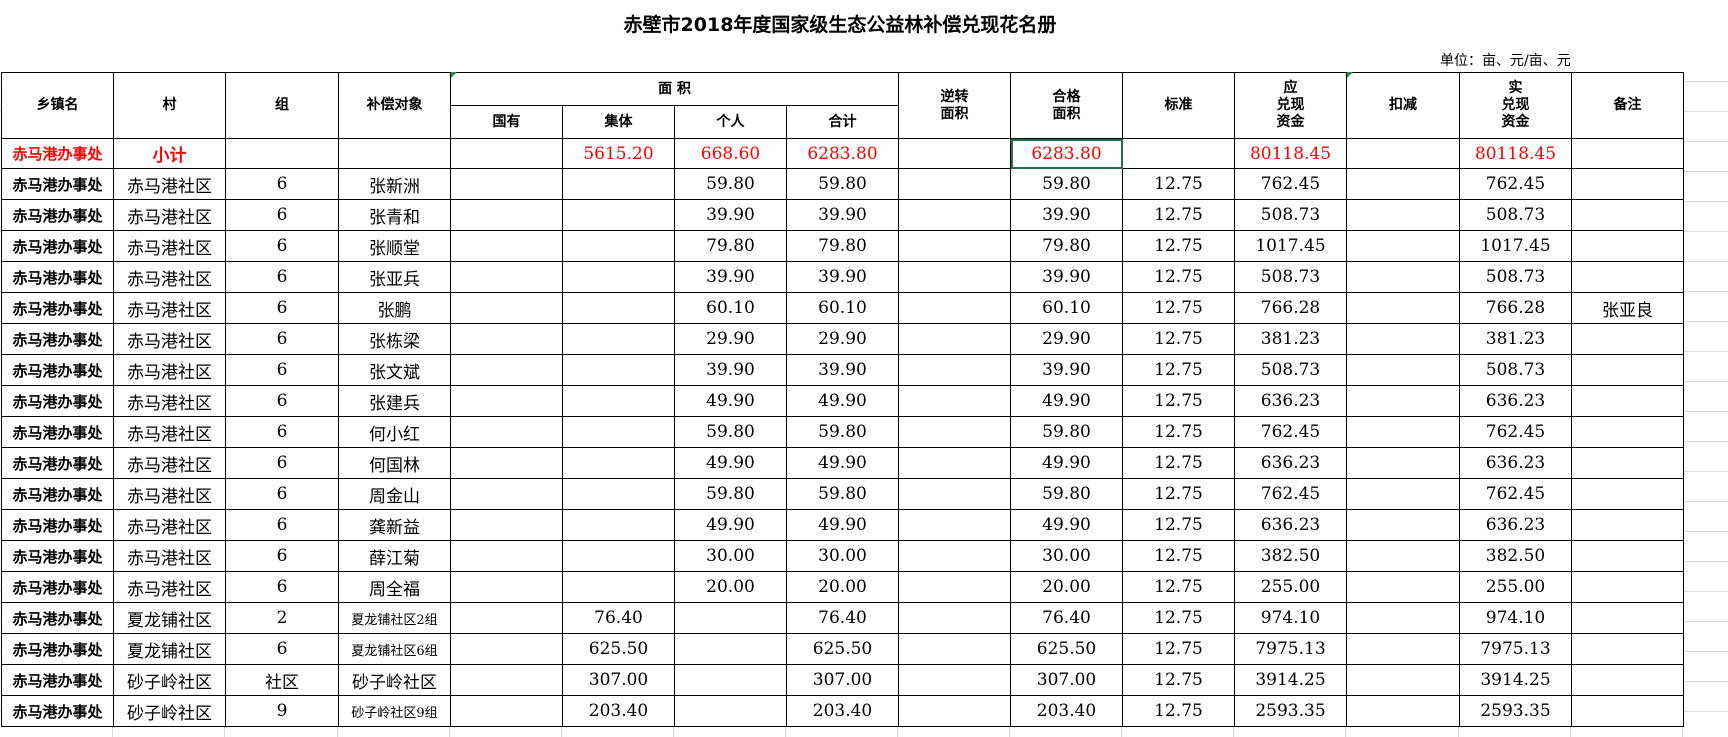  What do you see at coordinates (394, 401) in the screenshot?
I see `cell-target: 张建兵` at bounding box center [394, 401].